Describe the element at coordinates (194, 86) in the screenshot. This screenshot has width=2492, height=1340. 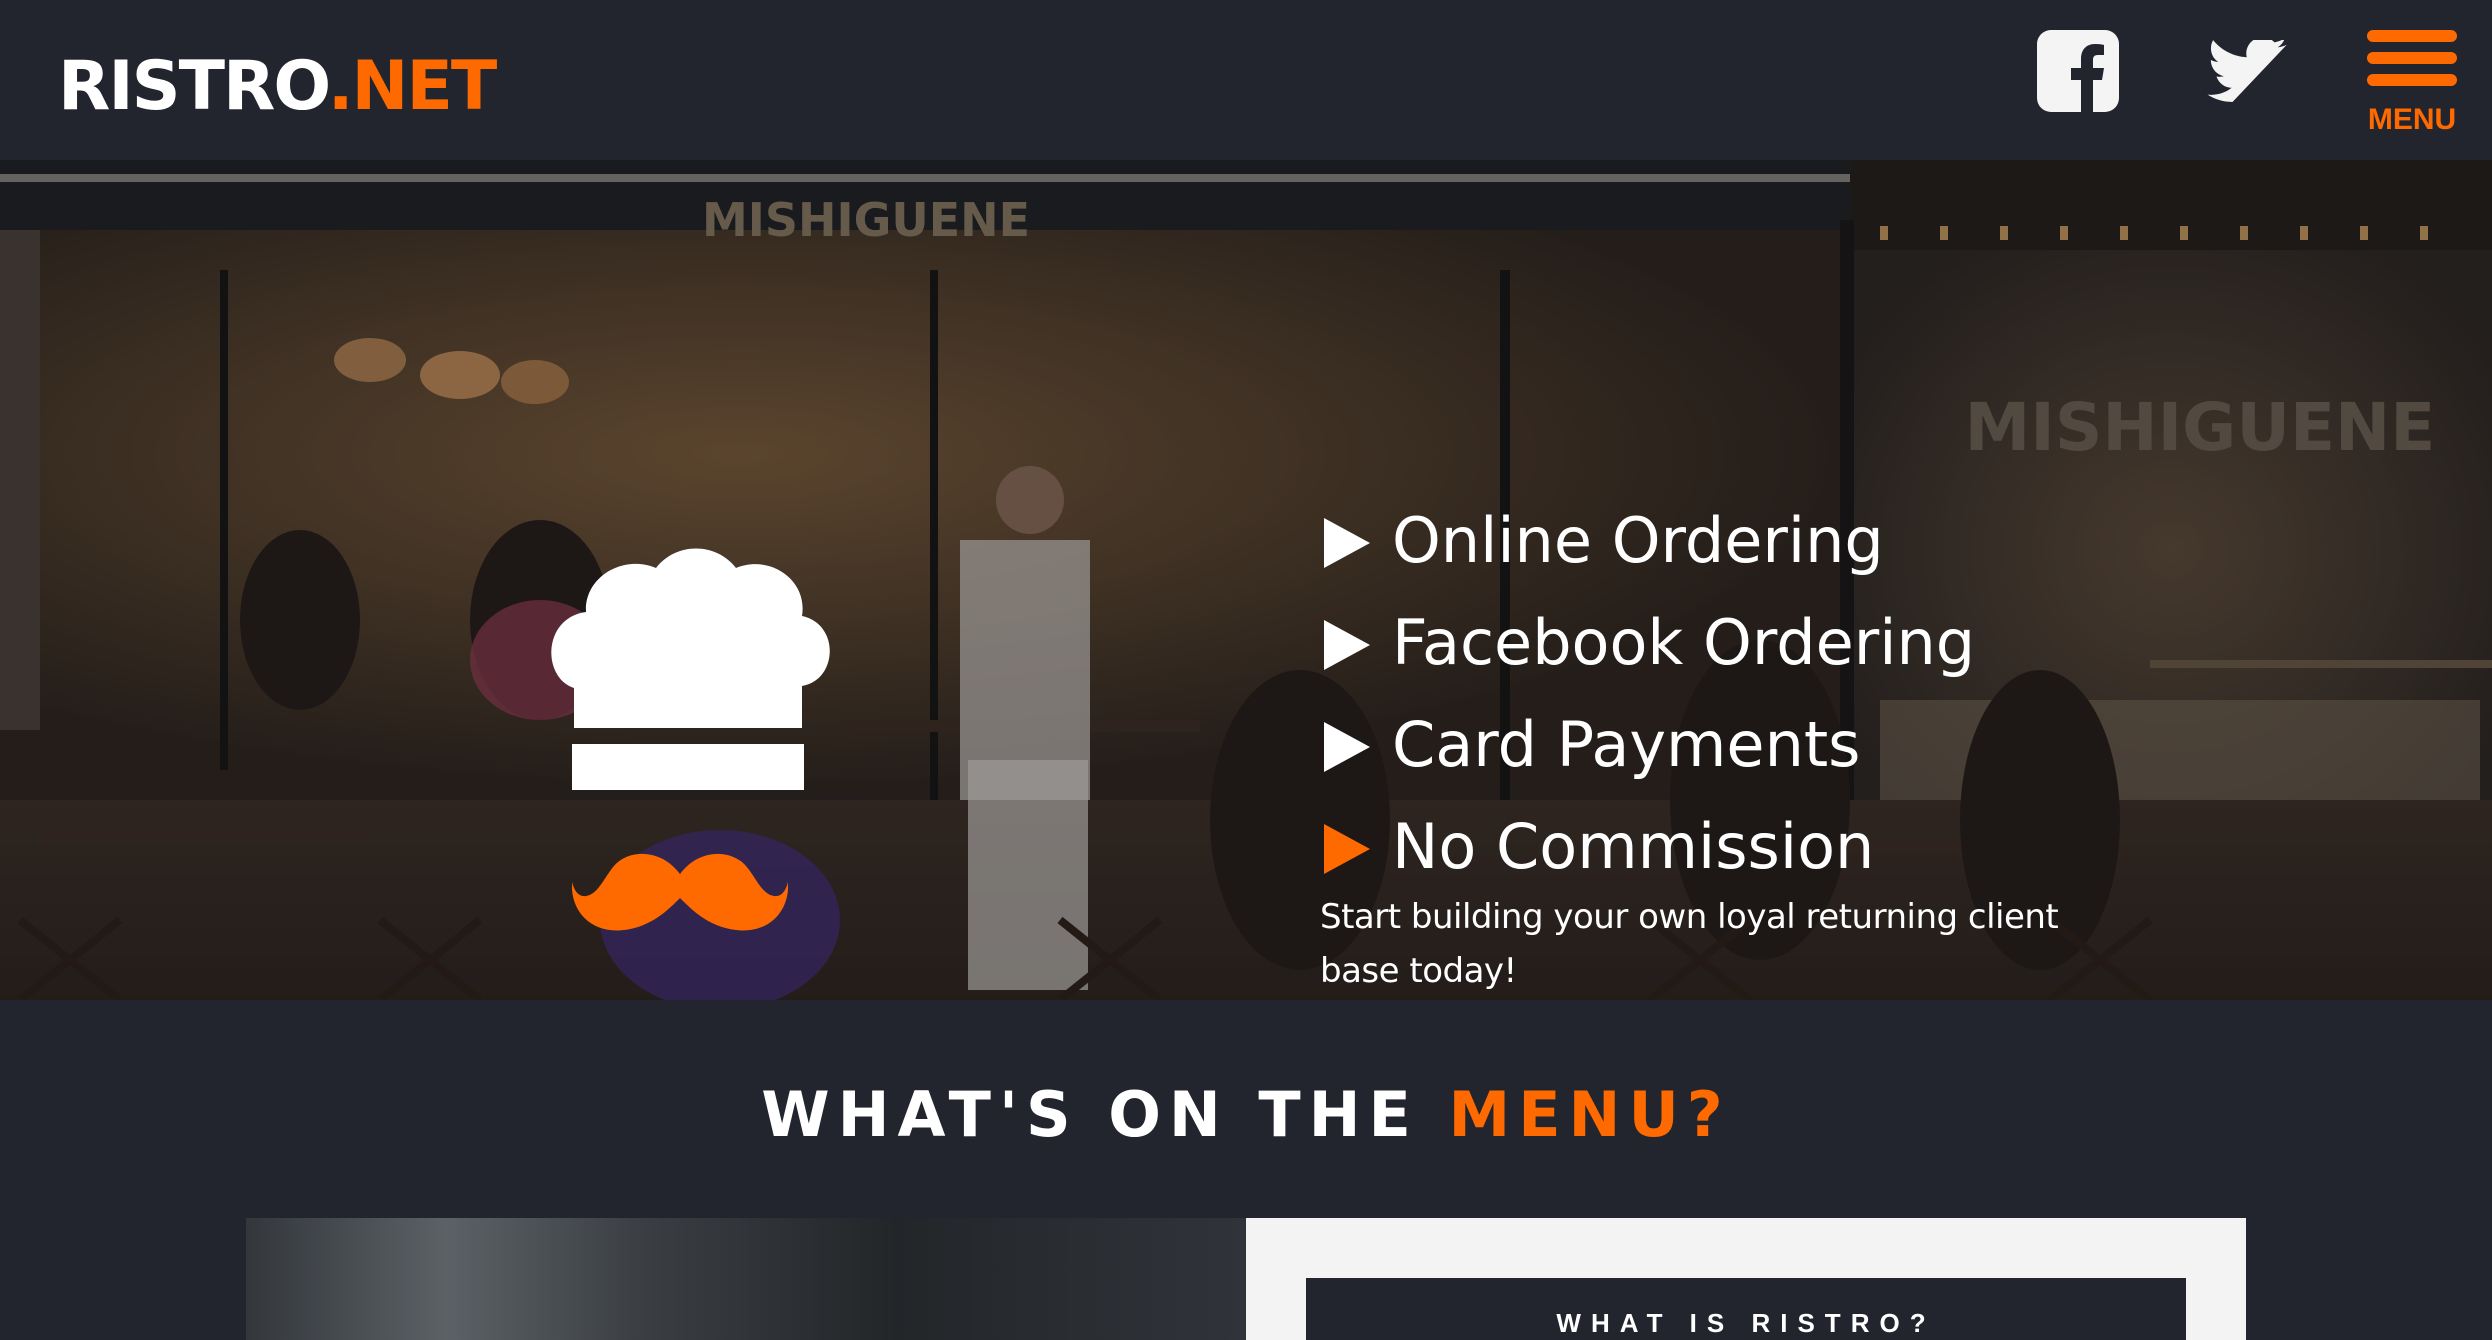
I see `logo-main-text: RISTRO` at that location.